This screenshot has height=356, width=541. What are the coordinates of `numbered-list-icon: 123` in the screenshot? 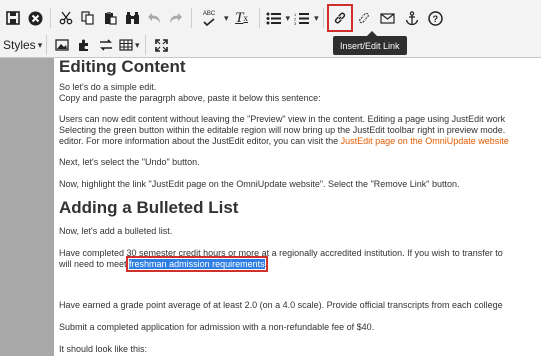 It's located at (301, 18).